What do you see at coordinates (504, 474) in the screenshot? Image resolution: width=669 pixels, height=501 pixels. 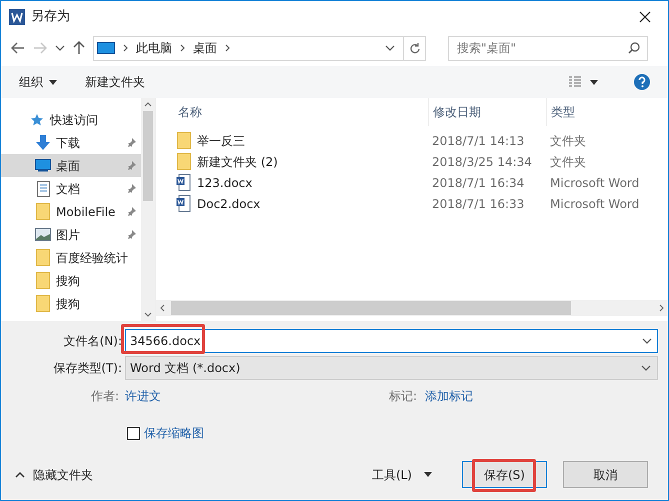 I see `save-button: 保存(S)` at bounding box center [504, 474].